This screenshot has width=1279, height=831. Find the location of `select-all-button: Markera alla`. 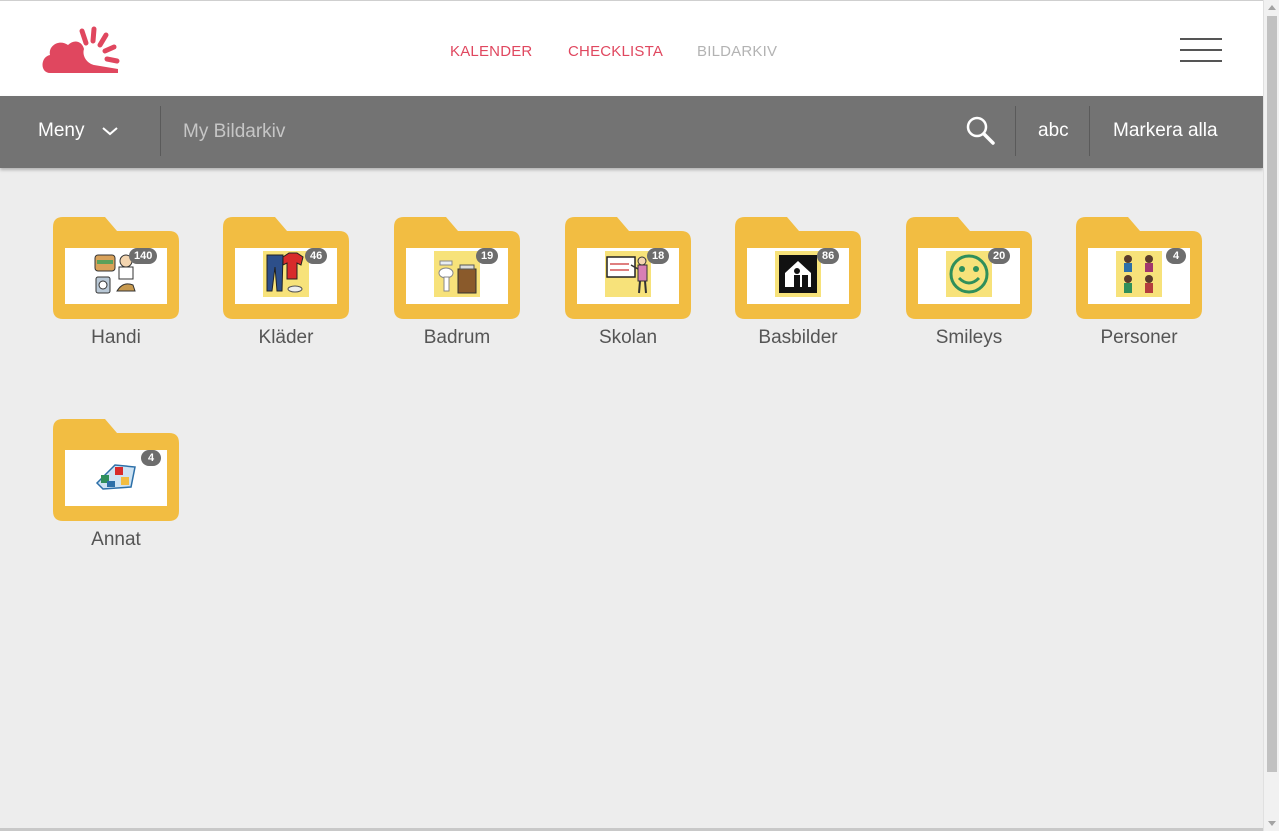

select-all-button: Markera alla is located at coordinates (1165, 131).